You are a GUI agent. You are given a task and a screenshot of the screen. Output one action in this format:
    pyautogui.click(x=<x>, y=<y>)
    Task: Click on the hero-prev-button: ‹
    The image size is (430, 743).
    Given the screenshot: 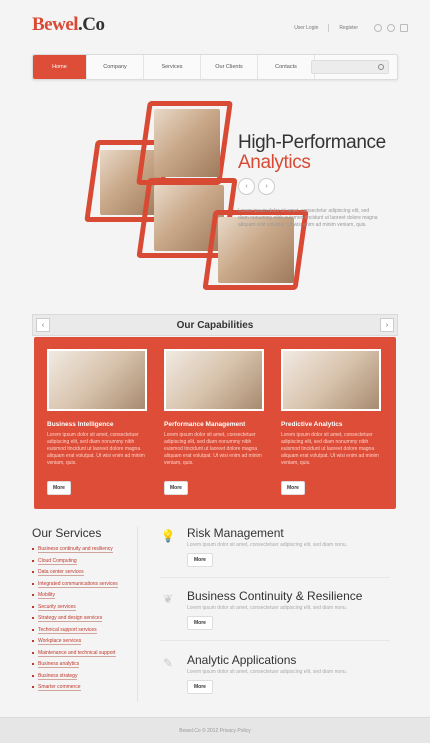 What is the action you would take?
    pyautogui.click(x=246, y=186)
    